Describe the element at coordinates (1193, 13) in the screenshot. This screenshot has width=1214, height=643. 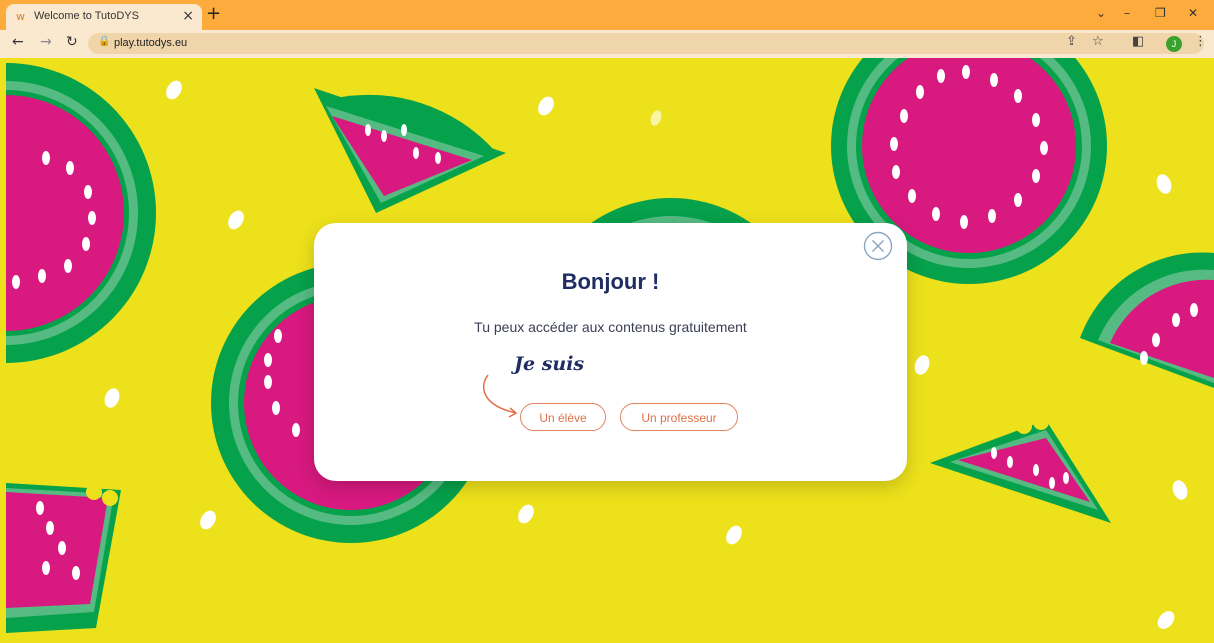
I see `close-window-icon: ✕` at that location.